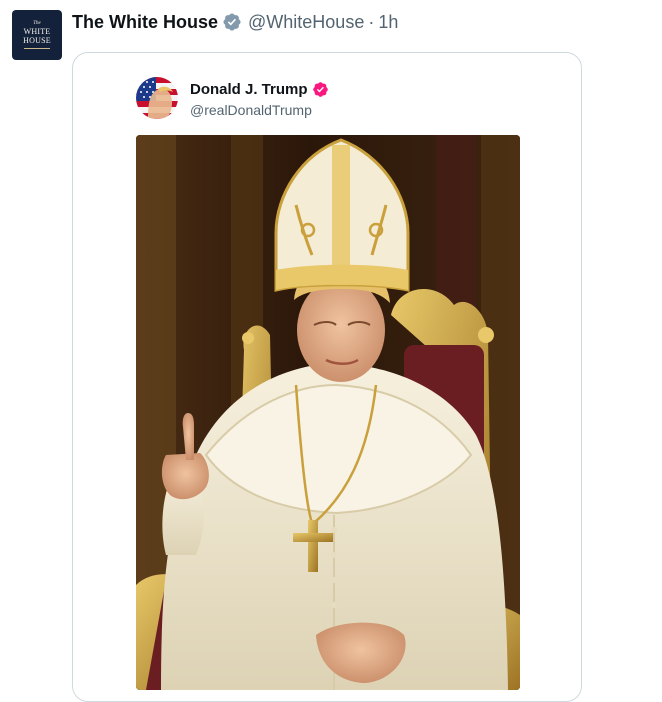 This screenshot has width=662, height=702. Describe the element at coordinates (37, 31) in the screenshot. I see `avatar-logo-text-line2: WHITE` at that location.